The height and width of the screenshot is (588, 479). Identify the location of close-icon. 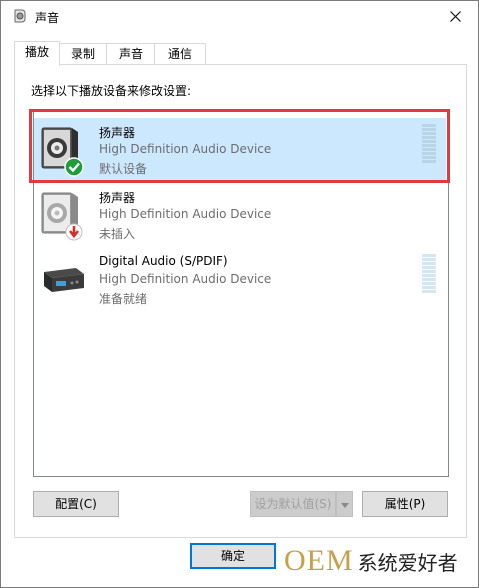
(455, 16).